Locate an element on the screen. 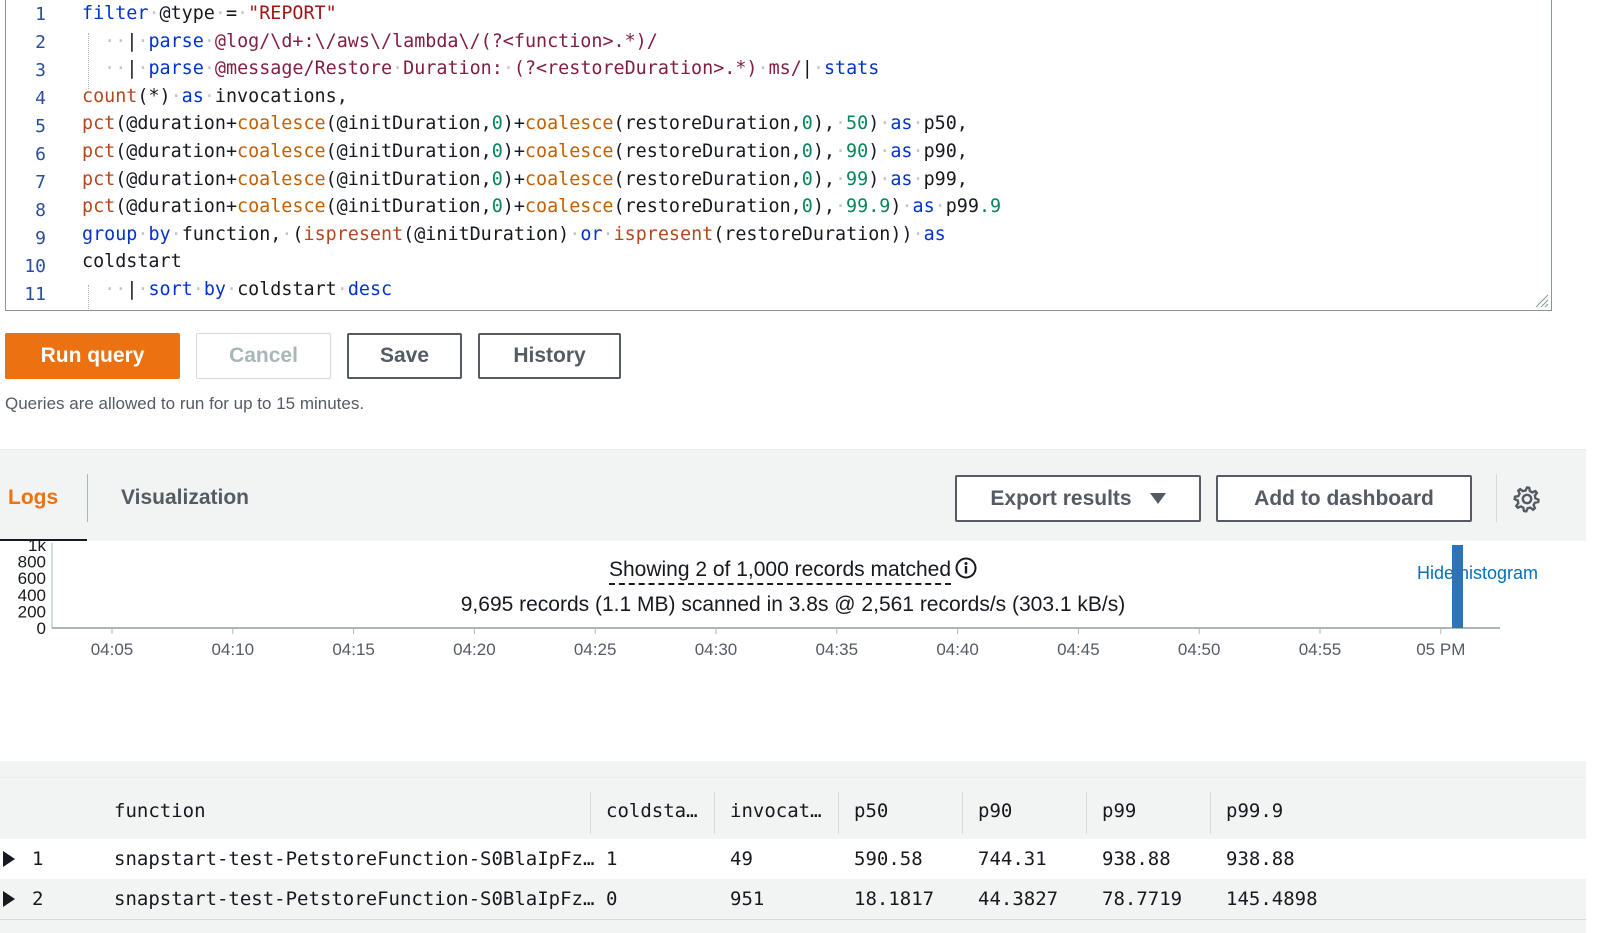  line-number: 3 is located at coordinates (40, 70).